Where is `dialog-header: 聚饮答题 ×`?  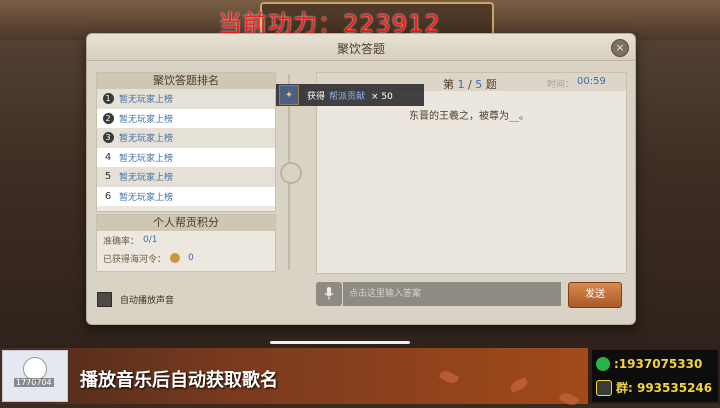 dialog-header: 聚饮答题 × is located at coordinates (361, 47).